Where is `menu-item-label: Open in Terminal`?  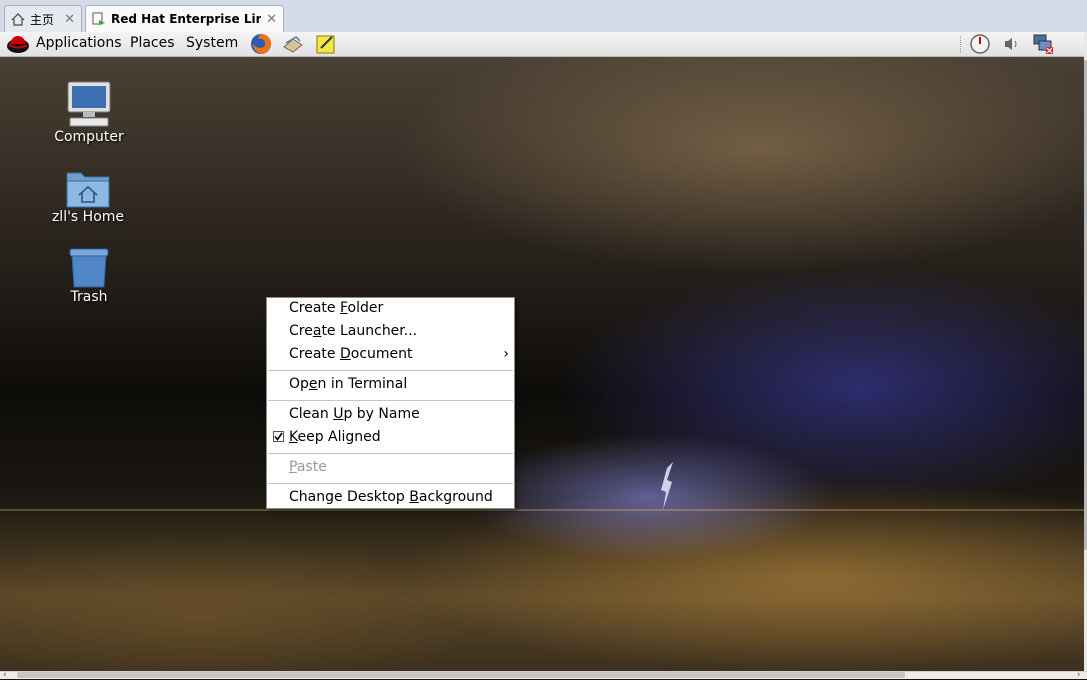
menu-item-label: Open in Terminal is located at coordinates (348, 384).